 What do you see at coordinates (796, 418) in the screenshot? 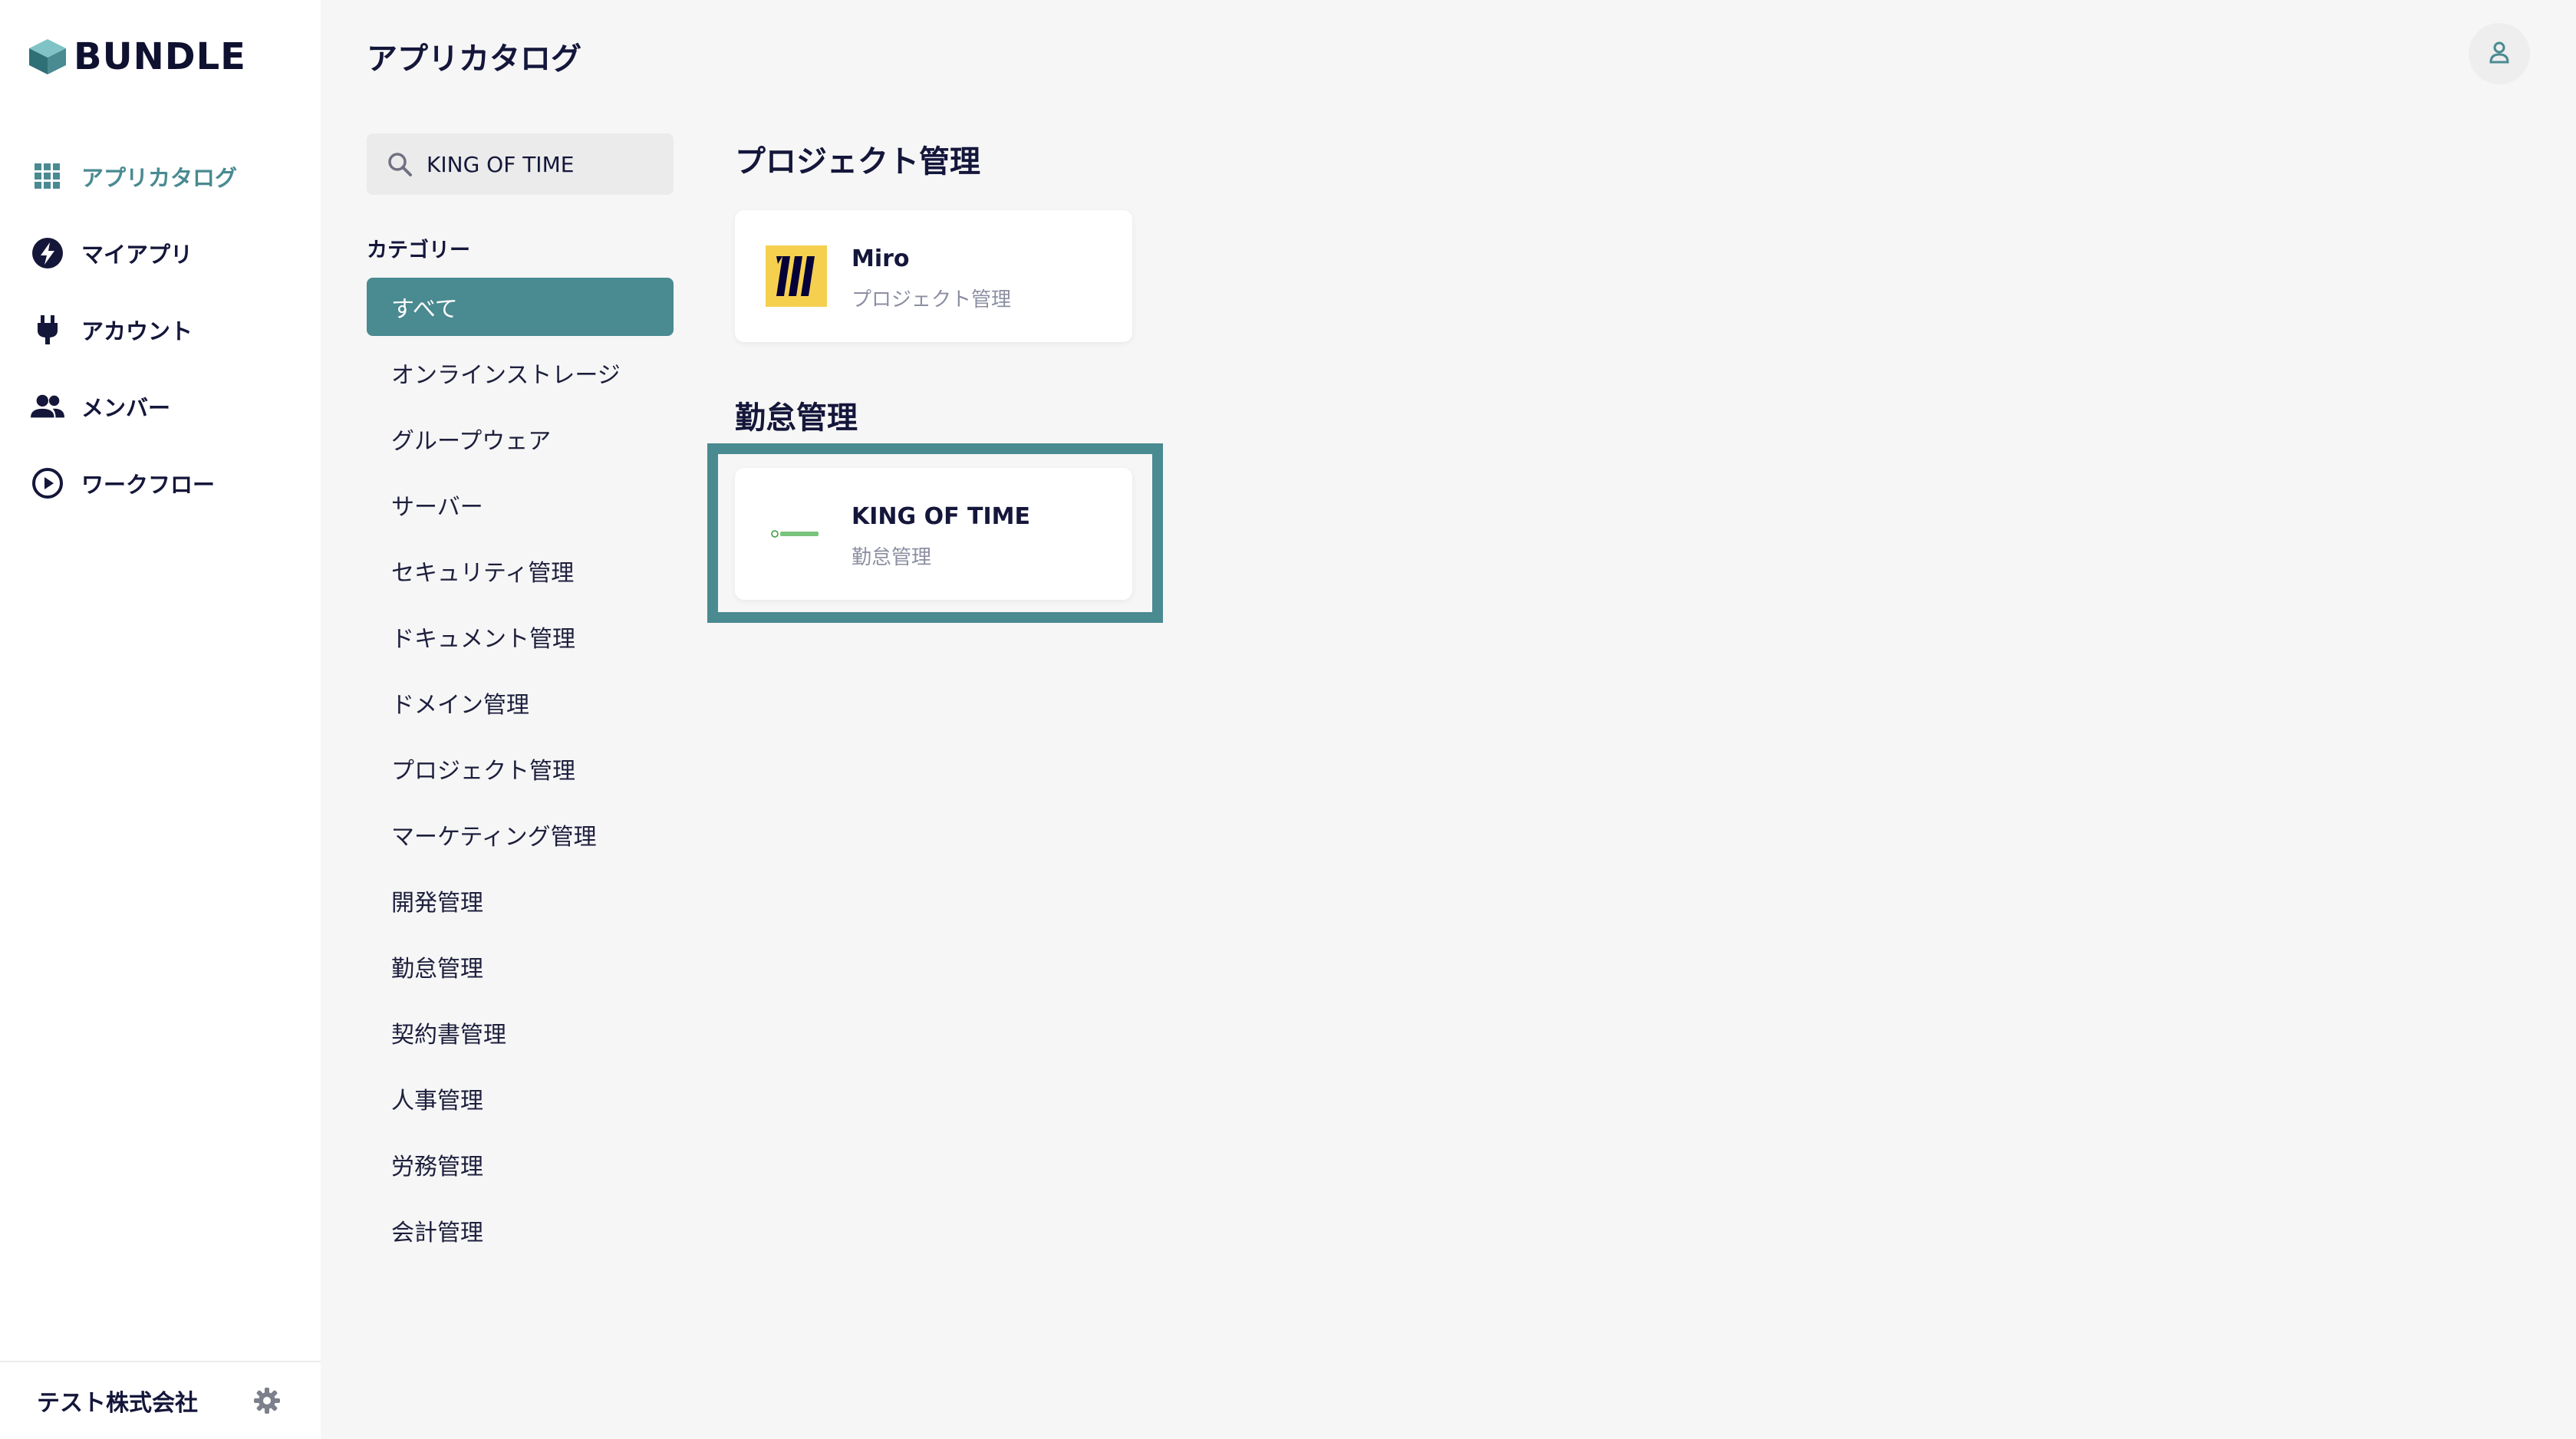
I see `section-title-attendance: 勤怠管理` at bounding box center [796, 418].